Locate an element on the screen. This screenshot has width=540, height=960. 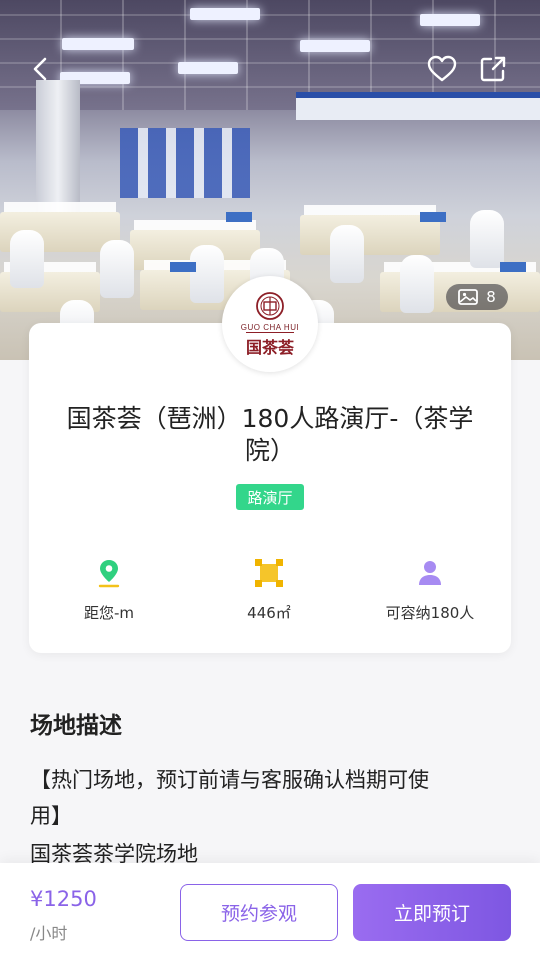
favorite-button is located at coordinates (442, 69).